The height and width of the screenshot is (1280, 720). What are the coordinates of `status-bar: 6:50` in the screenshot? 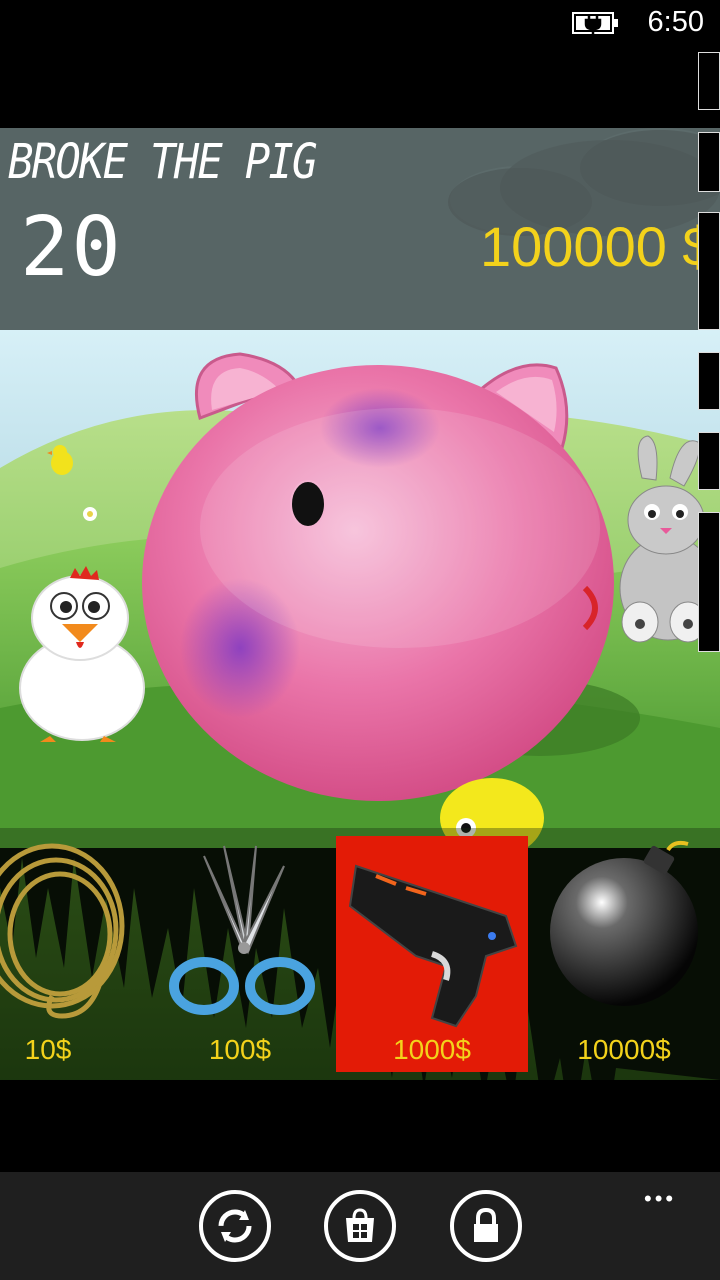 It's located at (360, 24).